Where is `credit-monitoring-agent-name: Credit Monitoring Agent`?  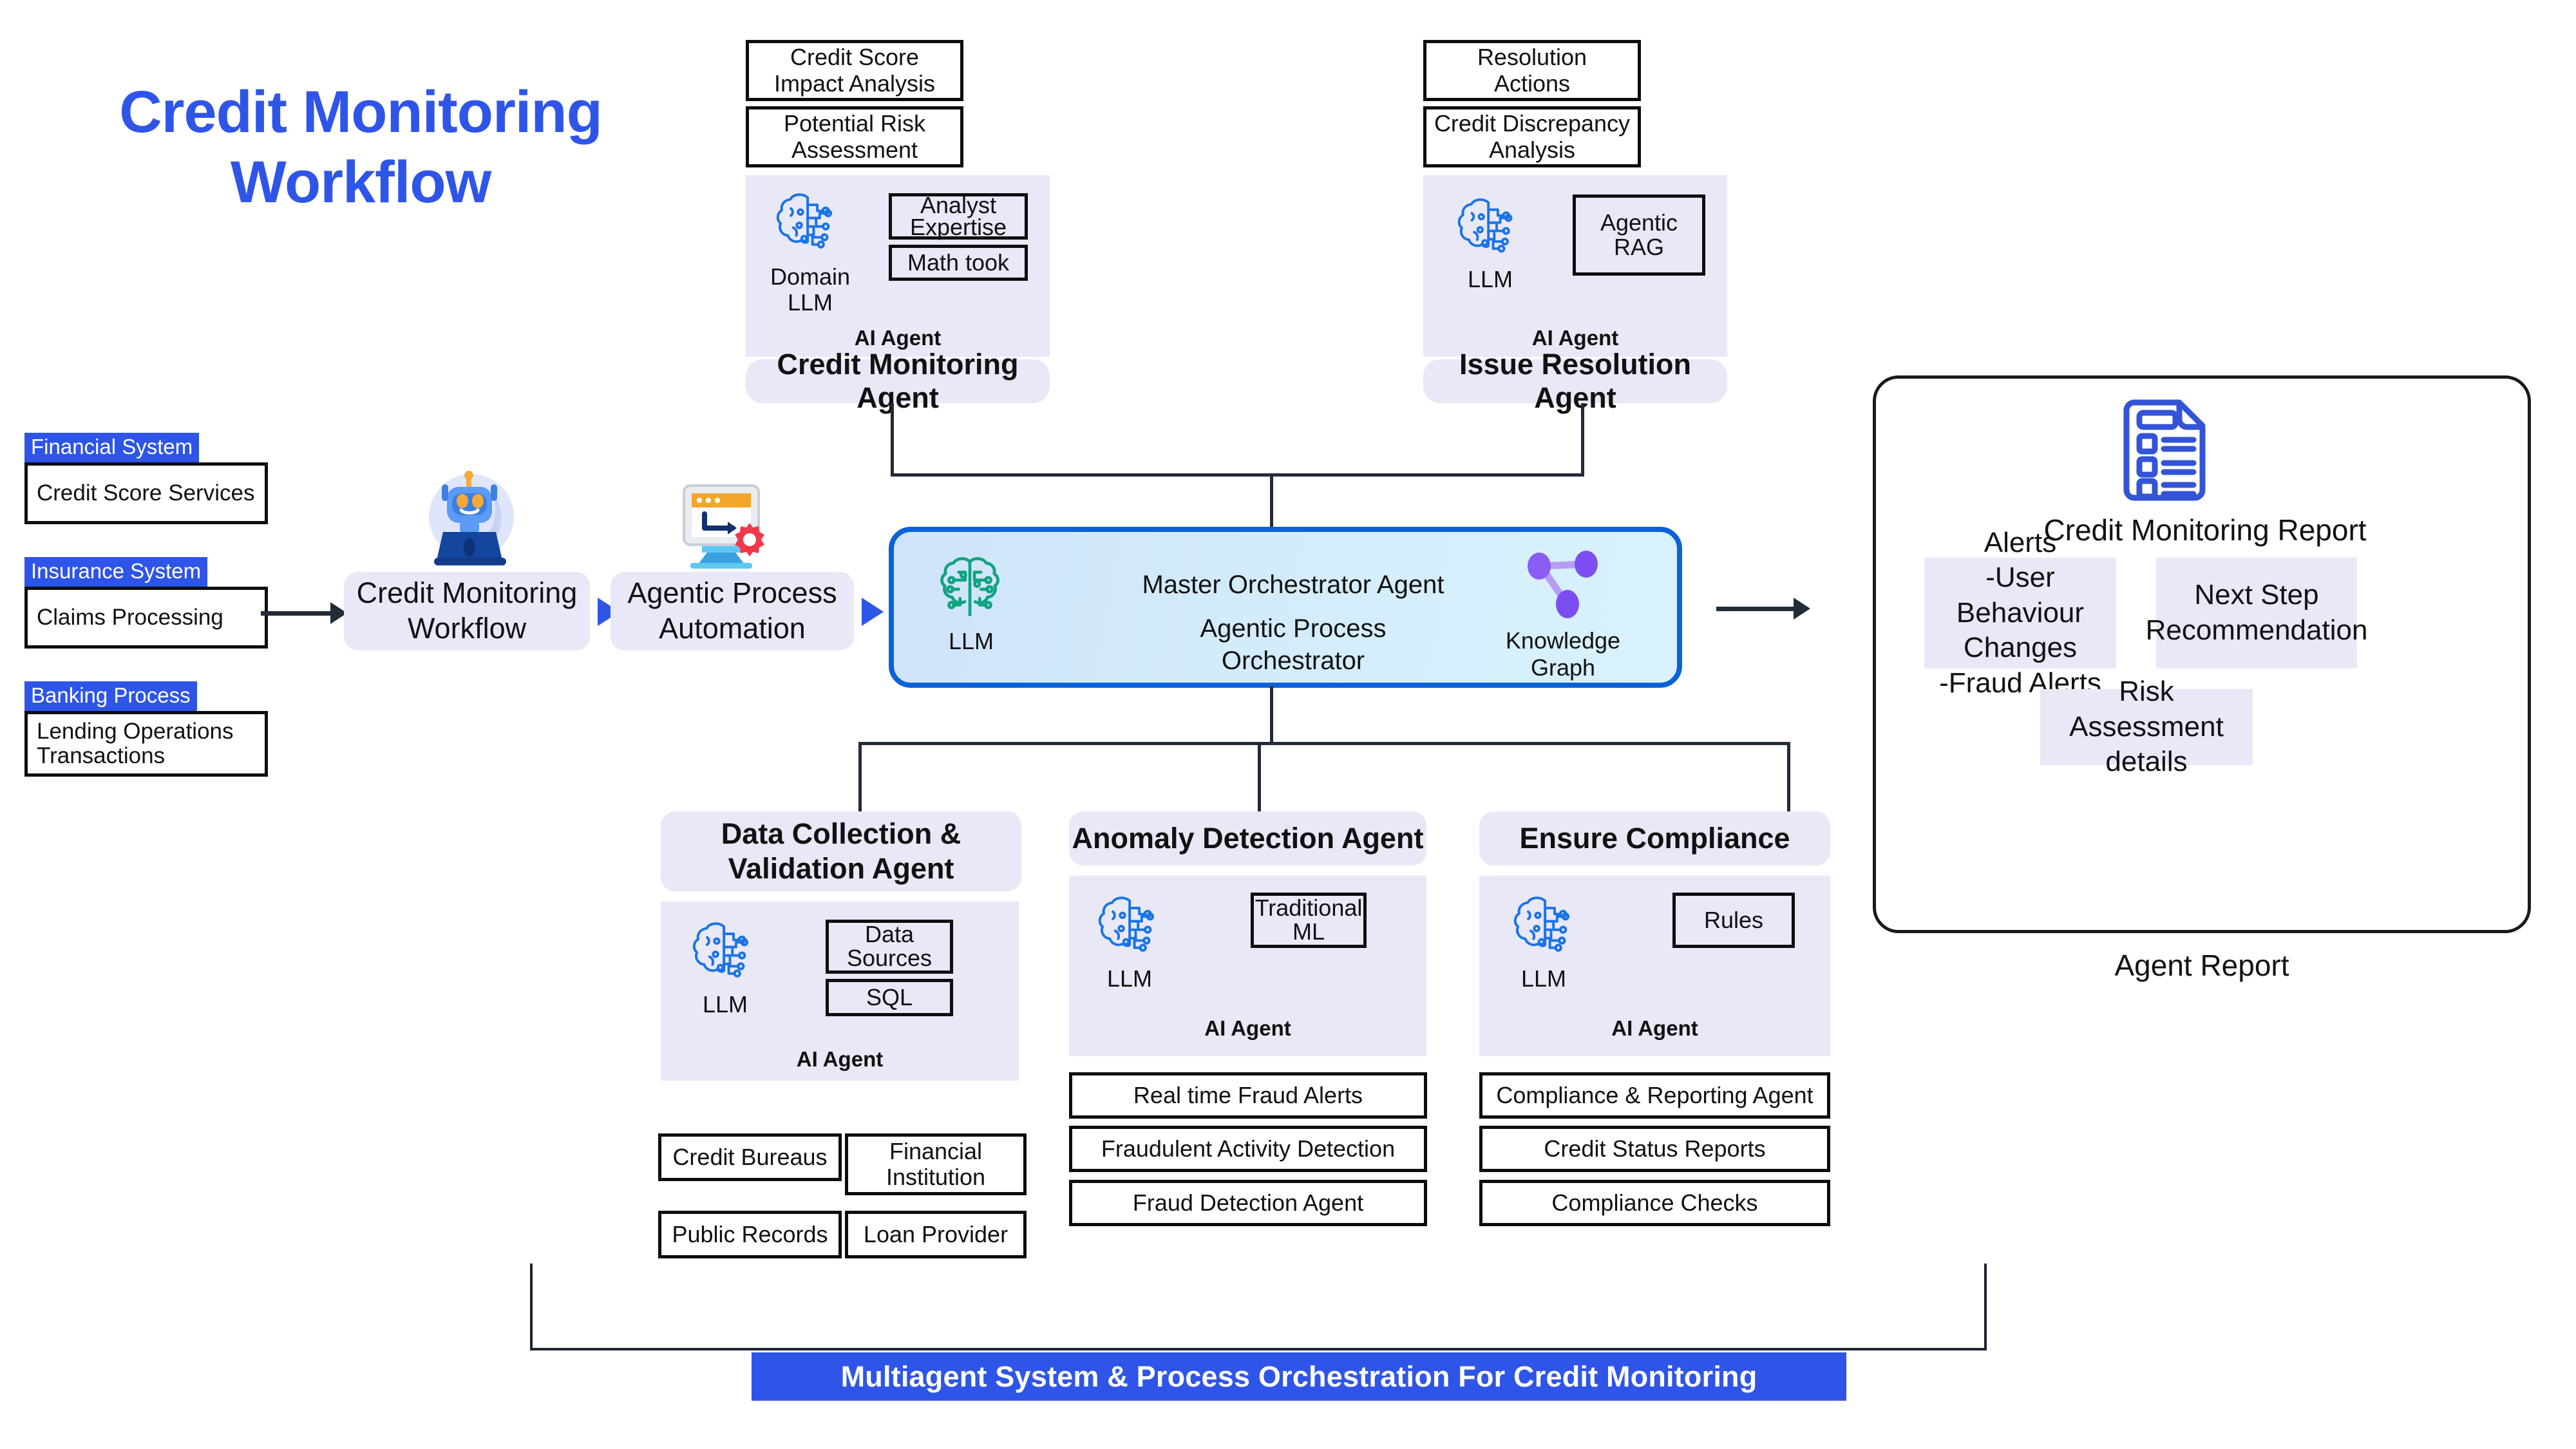 credit-monitoring-agent-name: Credit Monitoring Agent is located at coordinates (898, 381).